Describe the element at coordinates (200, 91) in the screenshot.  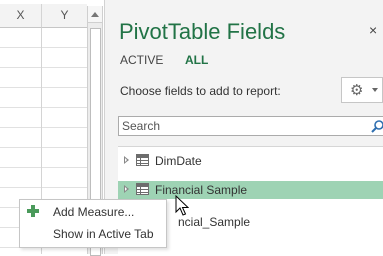
I see `choose-fields-label: Choose fields to add to report:` at that location.